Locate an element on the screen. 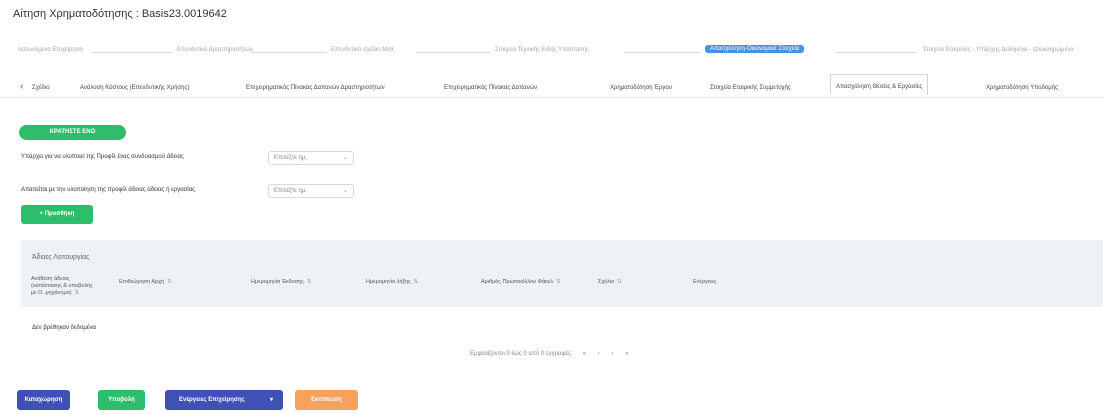  question-1-select: Επιλέξτε ημ. ⌄ is located at coordinates (311, 158).